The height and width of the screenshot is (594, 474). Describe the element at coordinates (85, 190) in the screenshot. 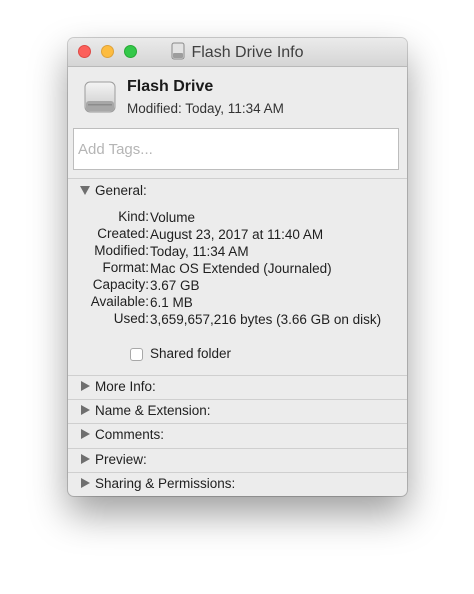

I see `disclosure-triangle-down-icon` at that location.